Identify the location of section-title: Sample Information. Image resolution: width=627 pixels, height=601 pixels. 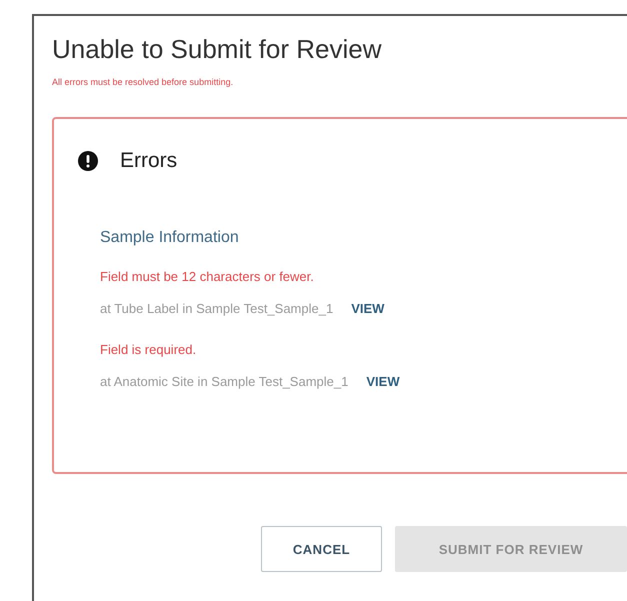
(170, 238).